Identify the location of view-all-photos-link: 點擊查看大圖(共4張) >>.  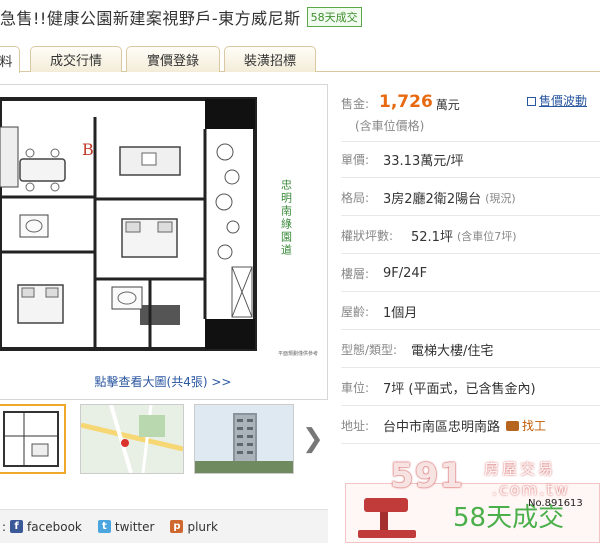
(163, 381).